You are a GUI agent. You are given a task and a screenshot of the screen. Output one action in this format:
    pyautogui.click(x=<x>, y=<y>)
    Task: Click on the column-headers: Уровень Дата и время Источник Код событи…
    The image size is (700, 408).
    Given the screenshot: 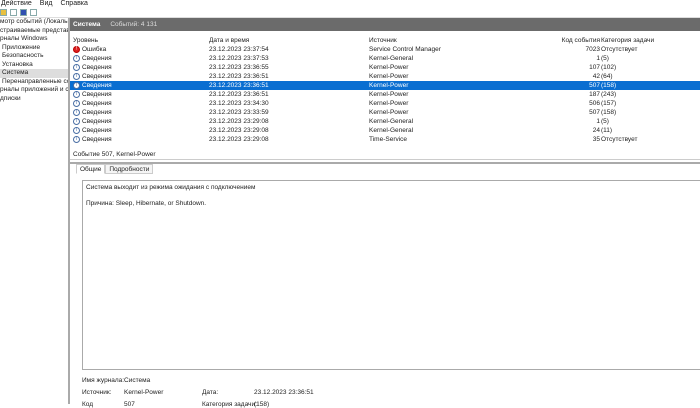 What is the action you would take?
    pyautogui.click(x=385, y=40)
    